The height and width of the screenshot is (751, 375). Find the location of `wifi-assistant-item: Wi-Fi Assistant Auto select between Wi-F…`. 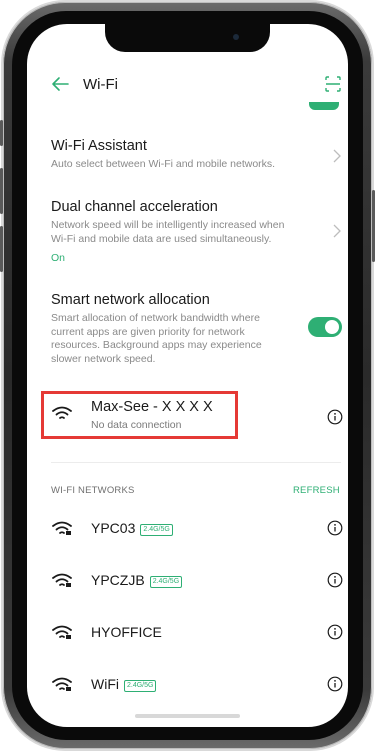

wifi-assistant-item: Wi-Fi Assistant Auto select between Wi-F… is located at coordinates (196, 154).